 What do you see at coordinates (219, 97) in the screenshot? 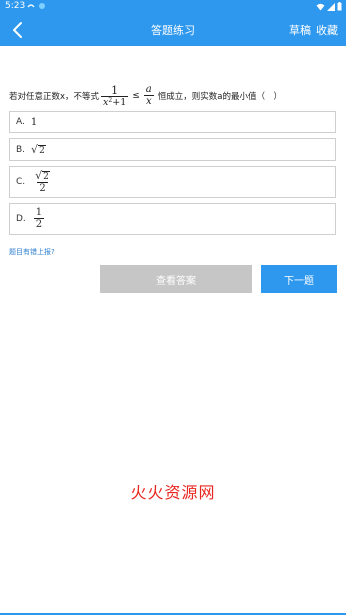
I see `question-suffix: 恒成立，则实数a的最小值（ ）` at bounding box center [219, 97].